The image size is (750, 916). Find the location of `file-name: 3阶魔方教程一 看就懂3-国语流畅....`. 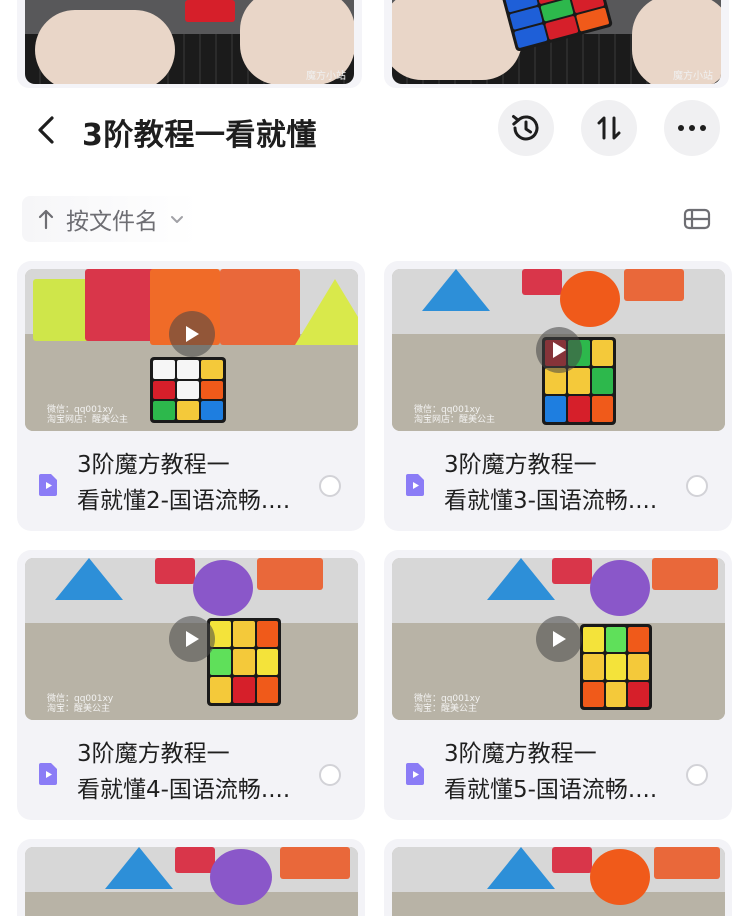

file-name: 3阶魔方教程一 看就懂3-国语流畅.... is located at coordinates (551, 483).